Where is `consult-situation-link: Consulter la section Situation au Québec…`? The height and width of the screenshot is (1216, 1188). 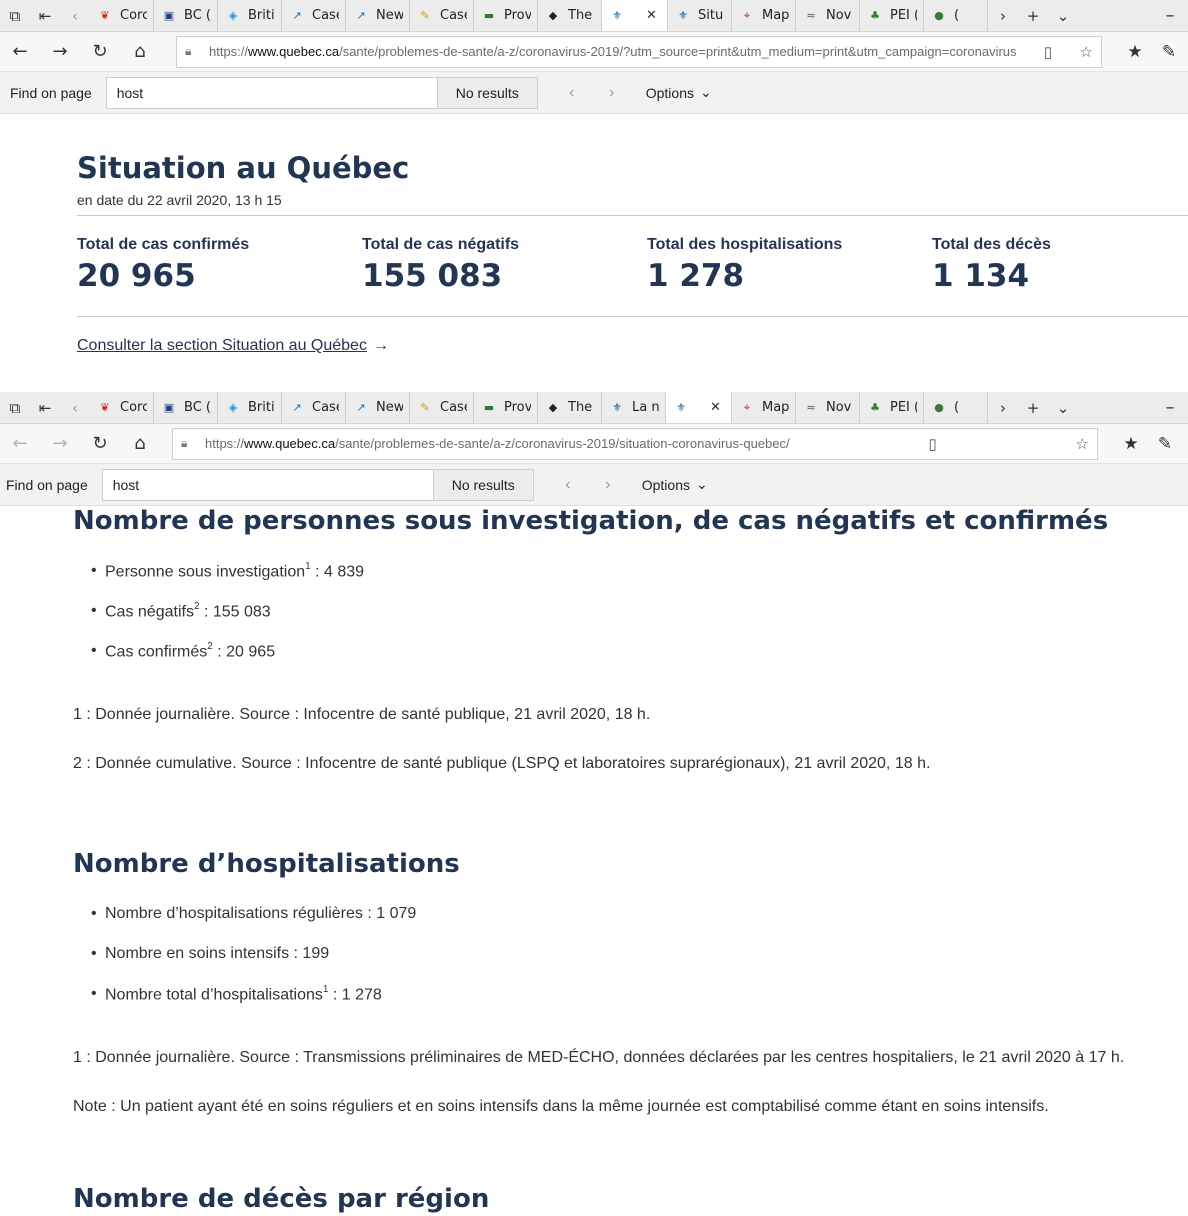
consult-situation-link: Consulter la section Situation au Québec… is located at coordinates (233, 346).